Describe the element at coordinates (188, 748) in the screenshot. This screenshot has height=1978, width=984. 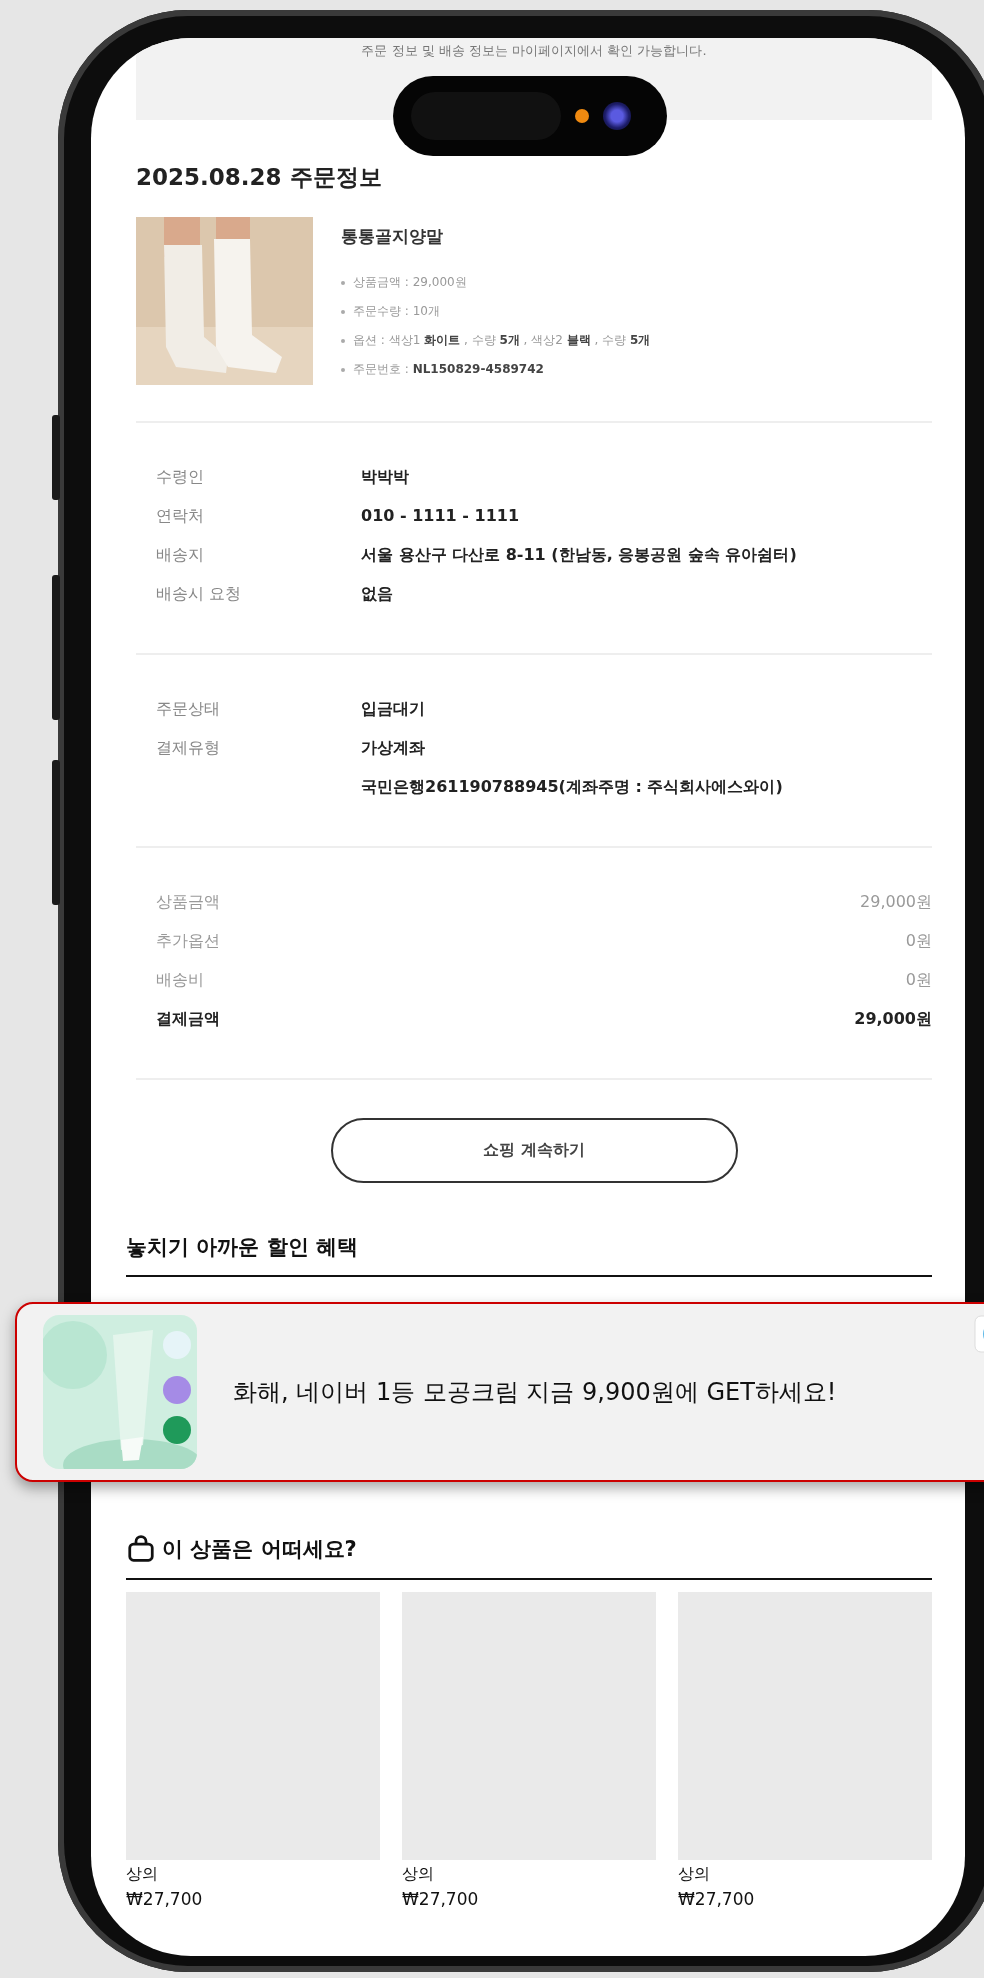
I see `info-label: 결제유형` at that location.